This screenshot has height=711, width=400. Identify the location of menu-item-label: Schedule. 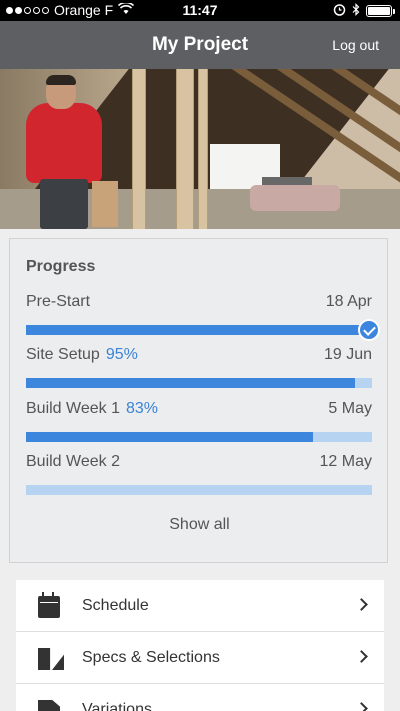
(115, 605).